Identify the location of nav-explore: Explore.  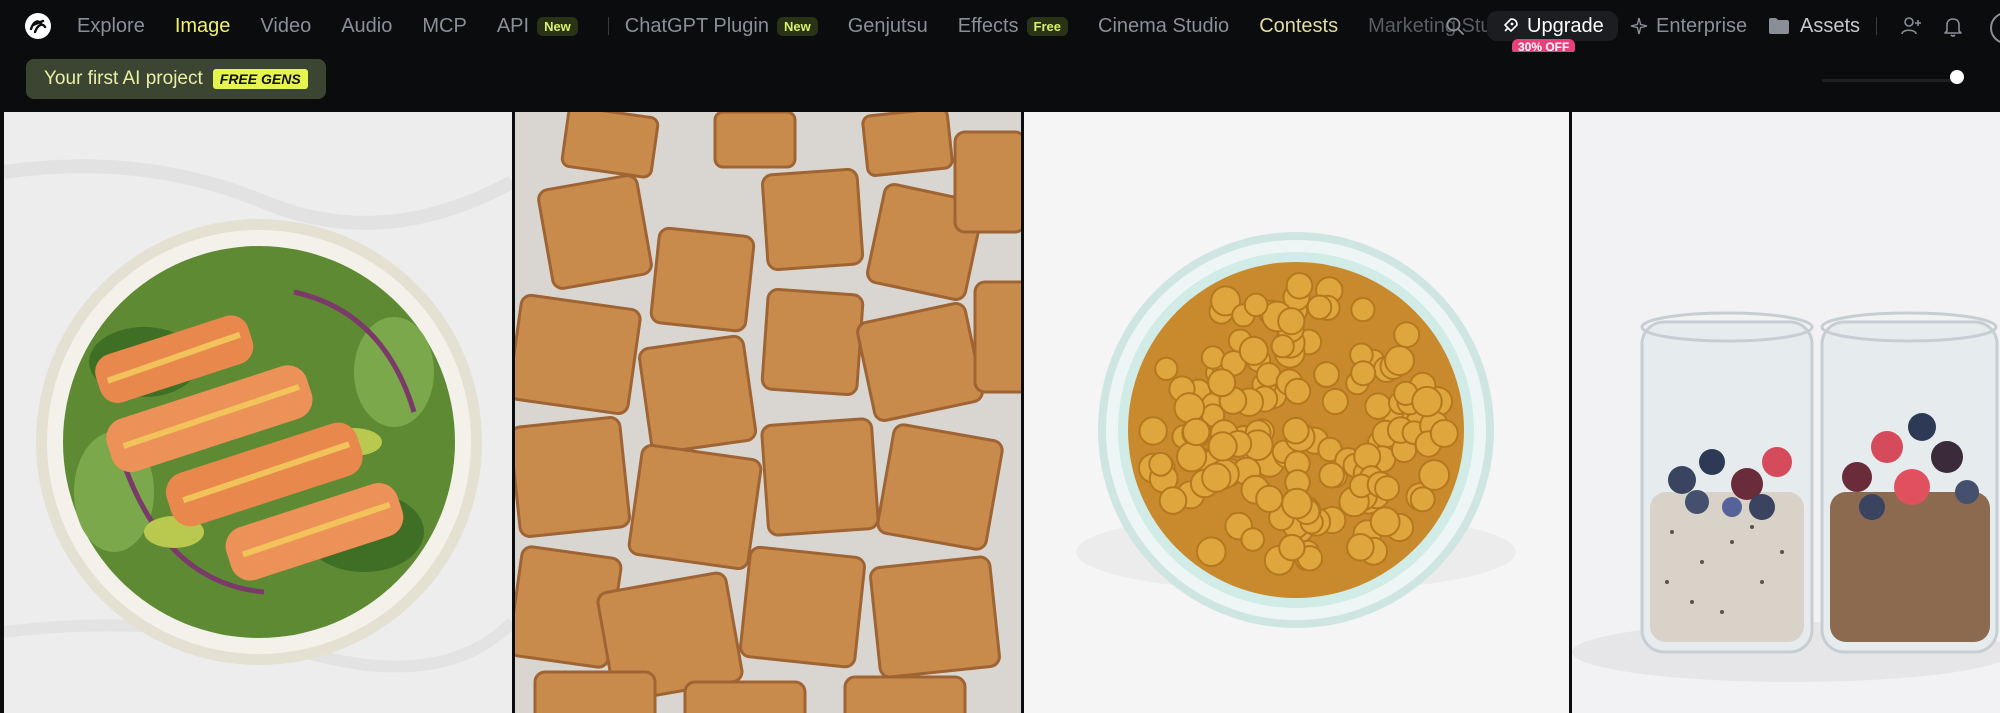
(111, 26).